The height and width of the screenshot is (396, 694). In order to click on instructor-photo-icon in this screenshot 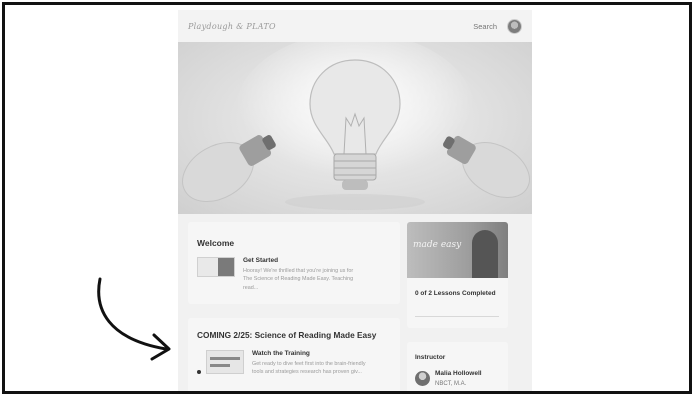, I will do `click(485, 254)`.